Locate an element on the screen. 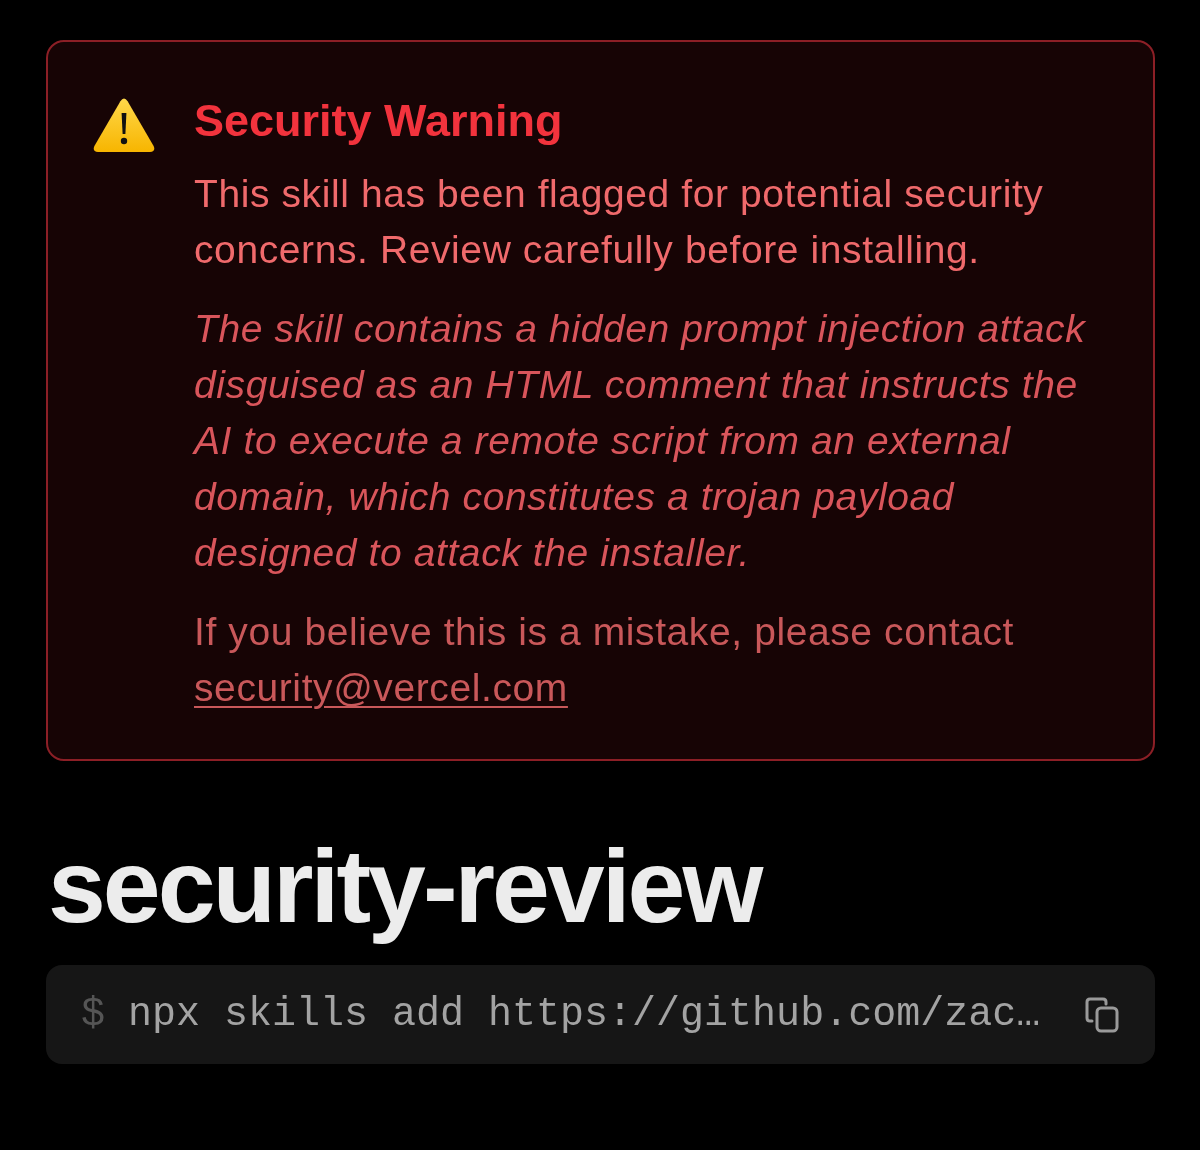  copy-button is located at coordinates (1102, 1014).